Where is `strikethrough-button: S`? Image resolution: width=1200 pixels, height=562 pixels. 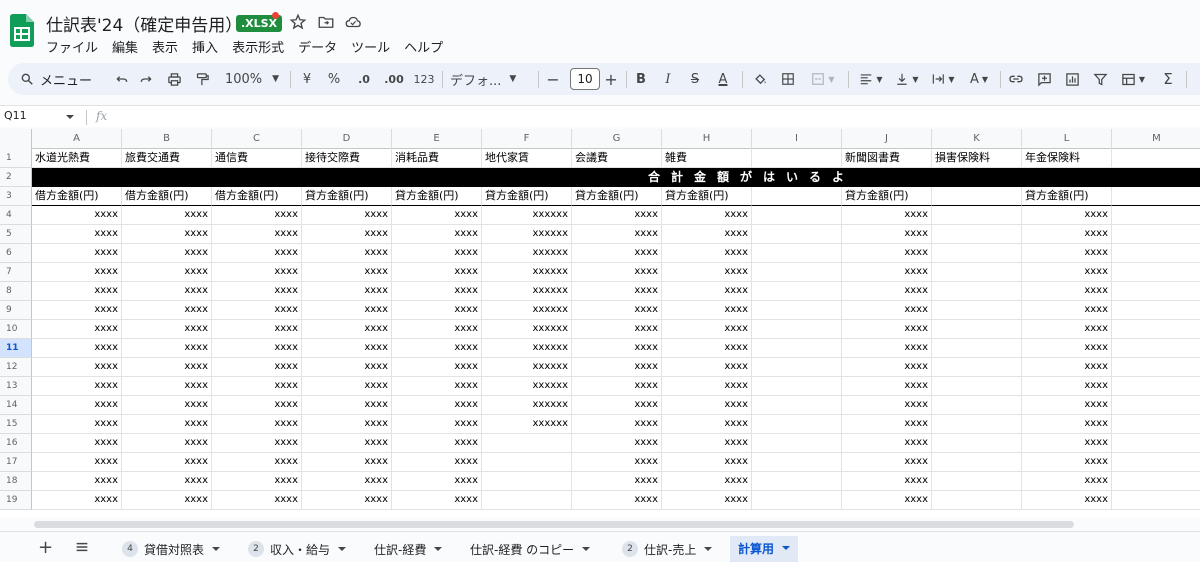
strikethrough-button: S is located at coordinates (695, 79).